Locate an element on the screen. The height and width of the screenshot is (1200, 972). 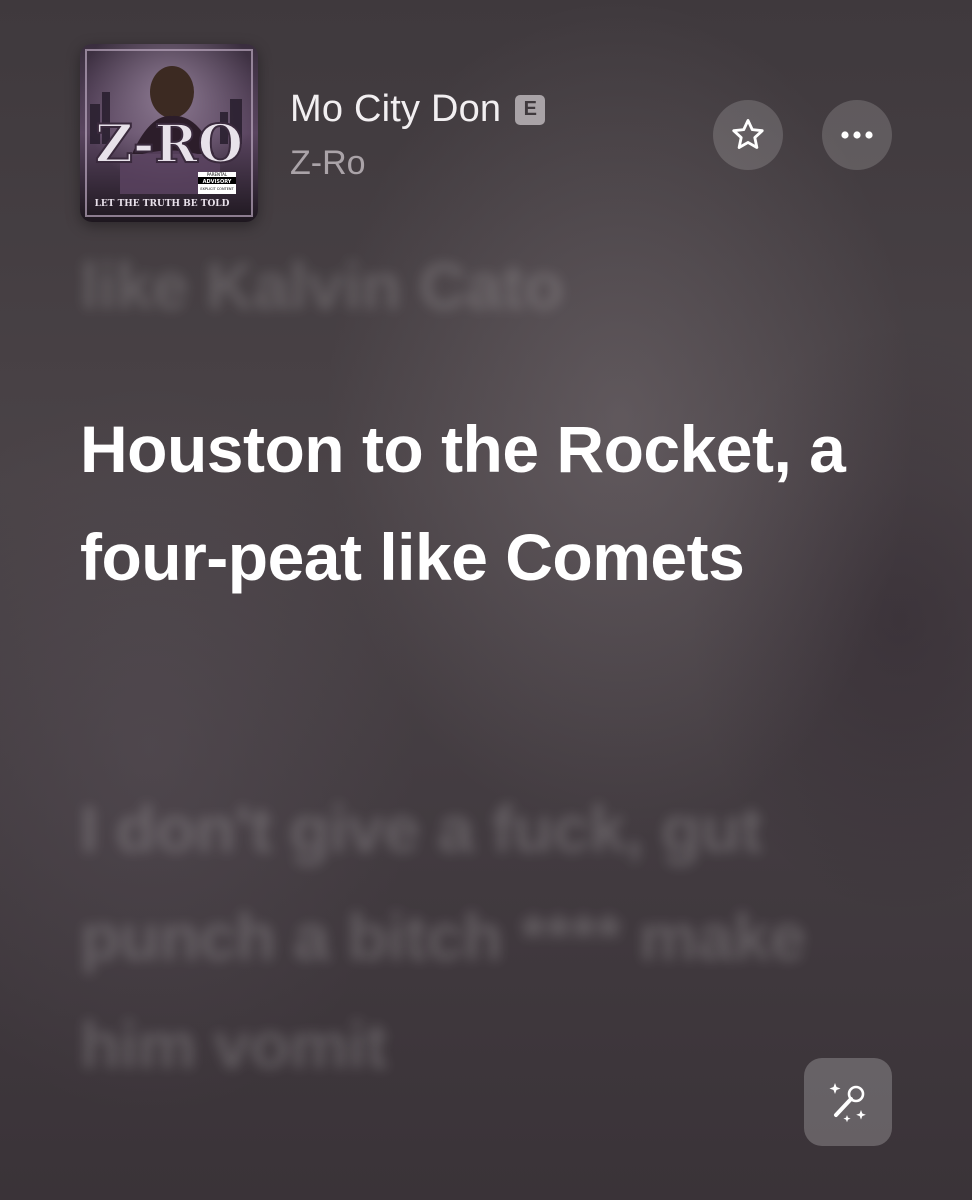
favorite-button is located at coordinates (748, 135).